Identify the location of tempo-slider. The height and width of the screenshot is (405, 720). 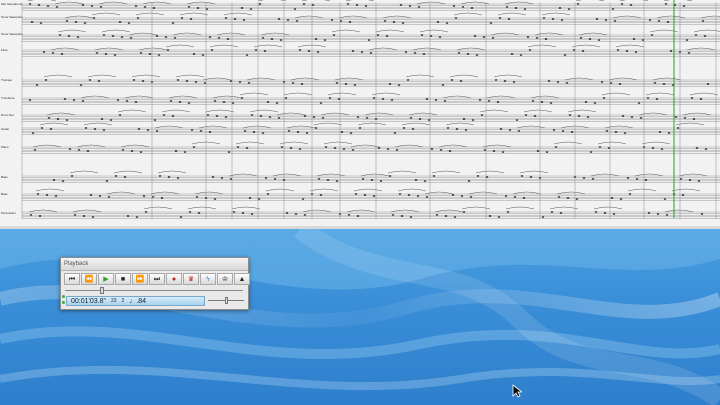
(226, 300).